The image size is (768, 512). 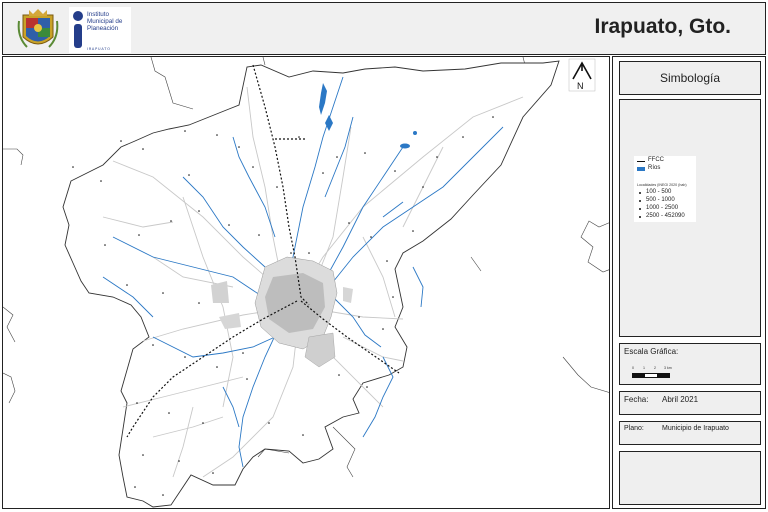 What do you see at coordinates (38, 28) in the screenshot?
I see `irapuato-coat-of-arms-icon` at bounding box center [38, 28].